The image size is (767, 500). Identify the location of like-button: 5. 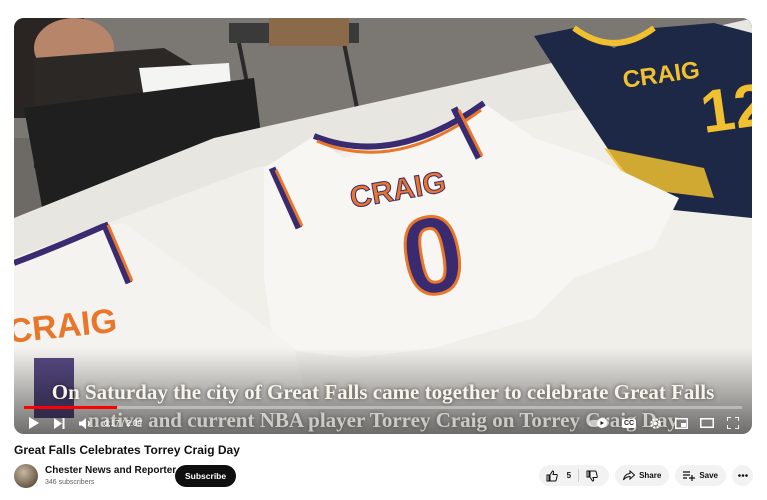
(558, 475).